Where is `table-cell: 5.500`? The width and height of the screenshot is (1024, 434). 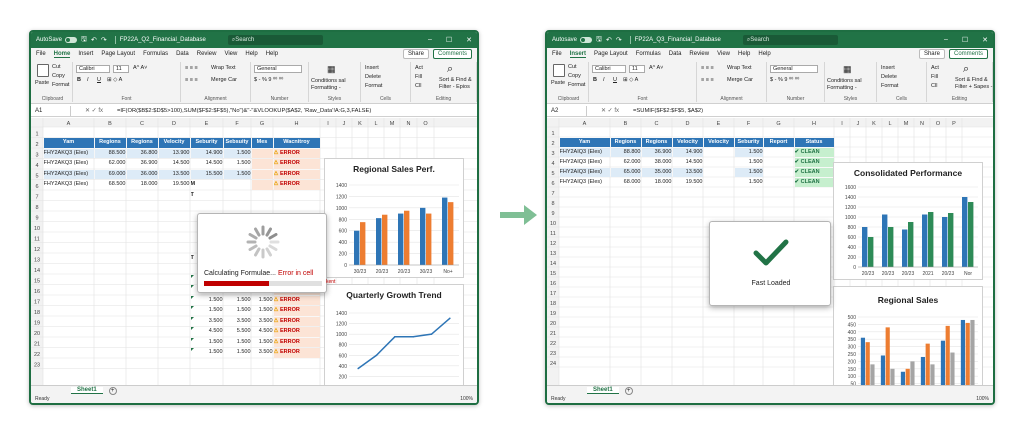
table-cell: 5.500 is located at coordinates (237, 332).